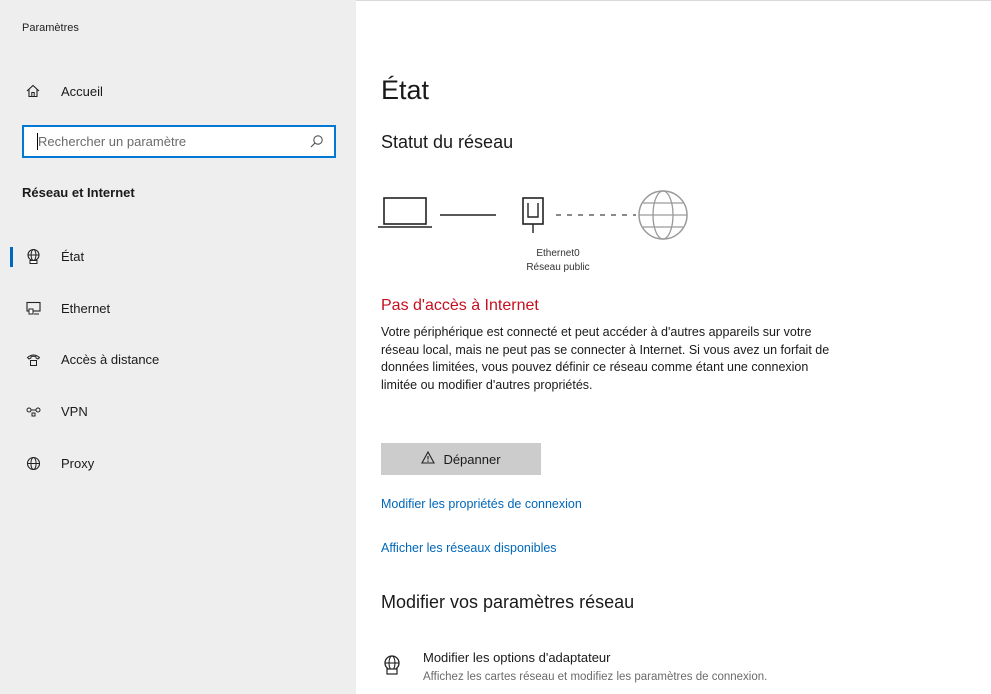 The height and width of the screenshot is (694, 991). Describe the element at coordinates (517, 657) in the screenshot. I see `adapter-options-title: Modifier les options d'adaptateur` at that location.